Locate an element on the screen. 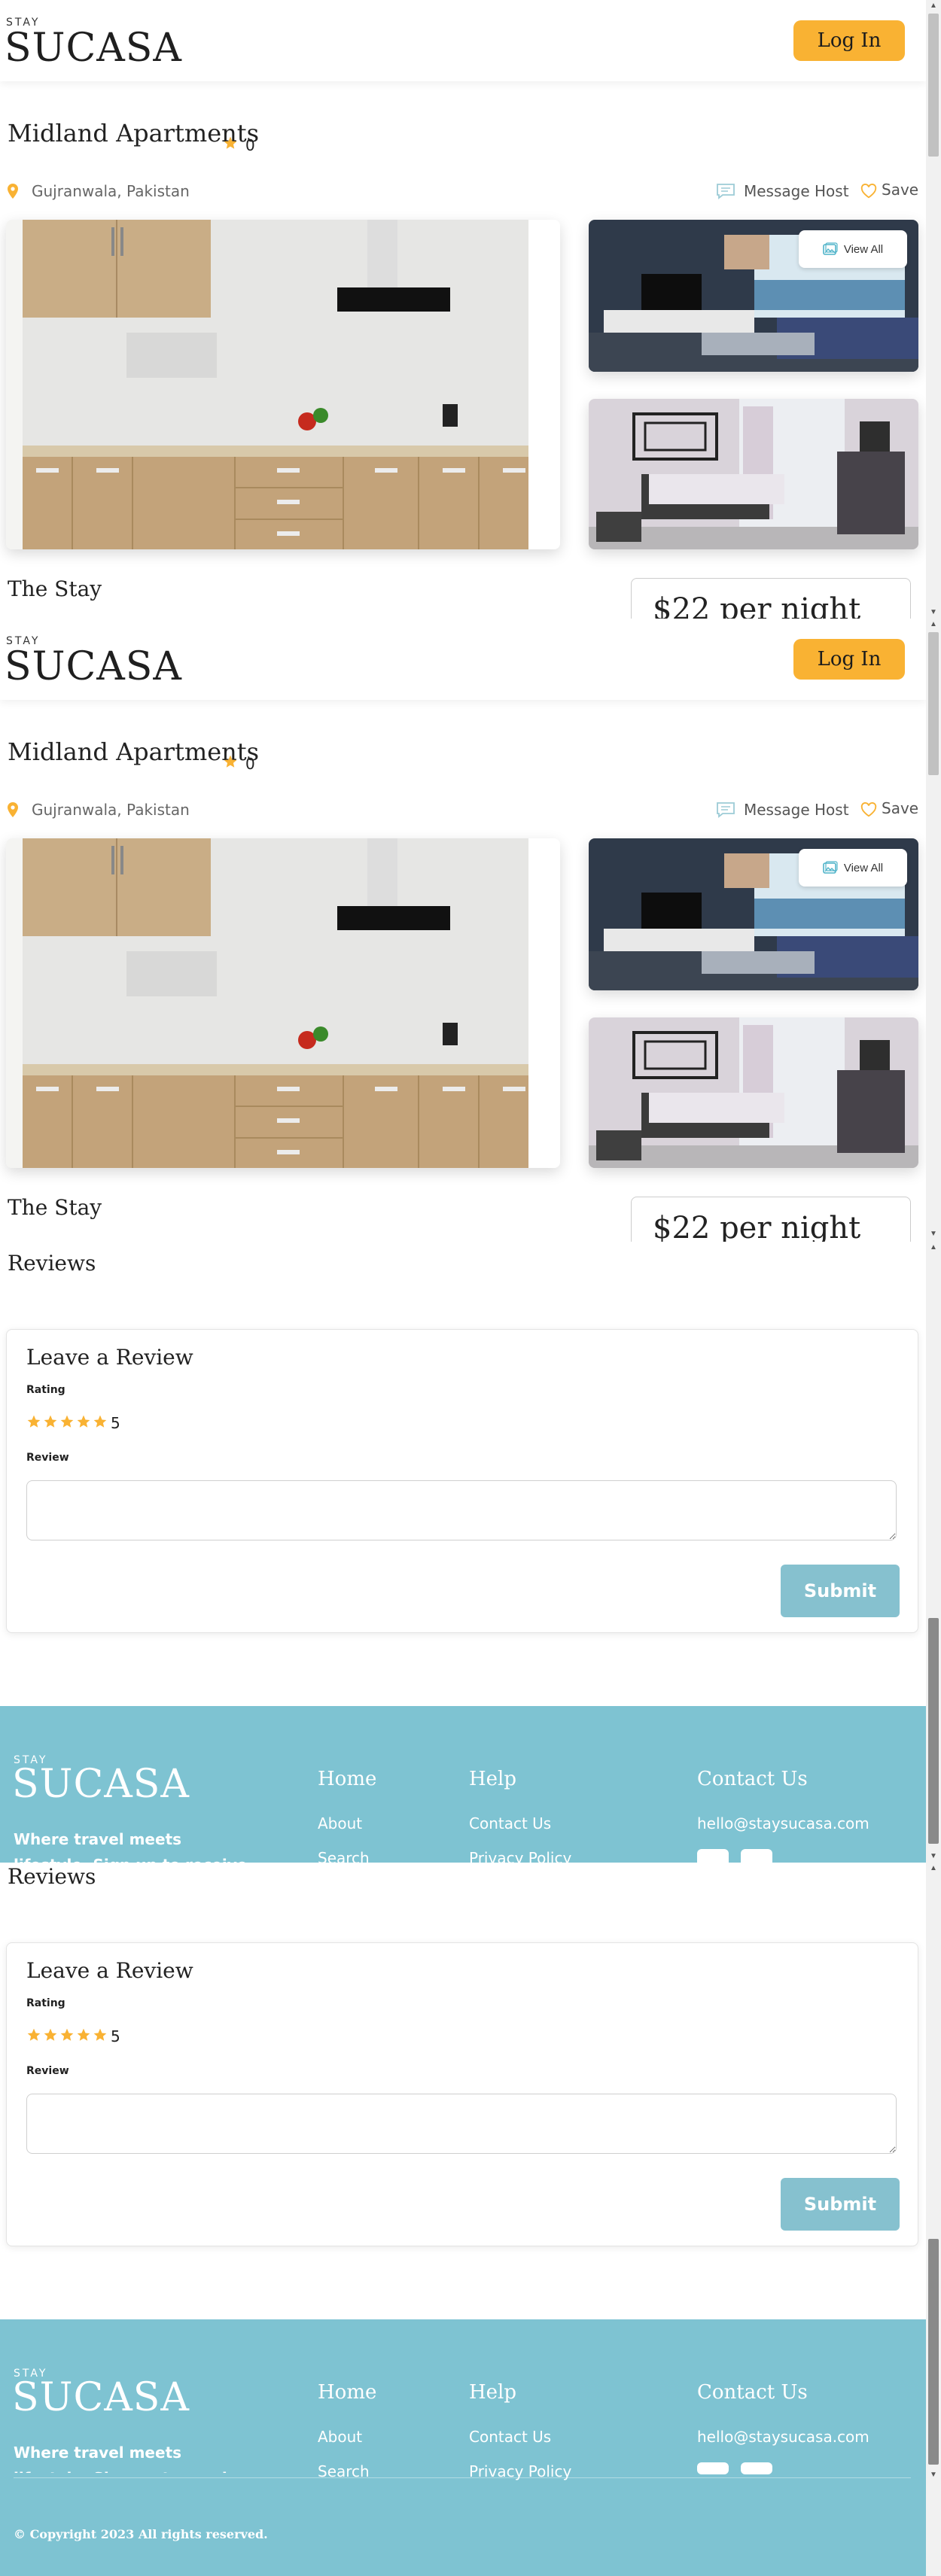 This screenshot has height=2576, width=941. footer-link-search: Search is located at coordinates (344, 1856).